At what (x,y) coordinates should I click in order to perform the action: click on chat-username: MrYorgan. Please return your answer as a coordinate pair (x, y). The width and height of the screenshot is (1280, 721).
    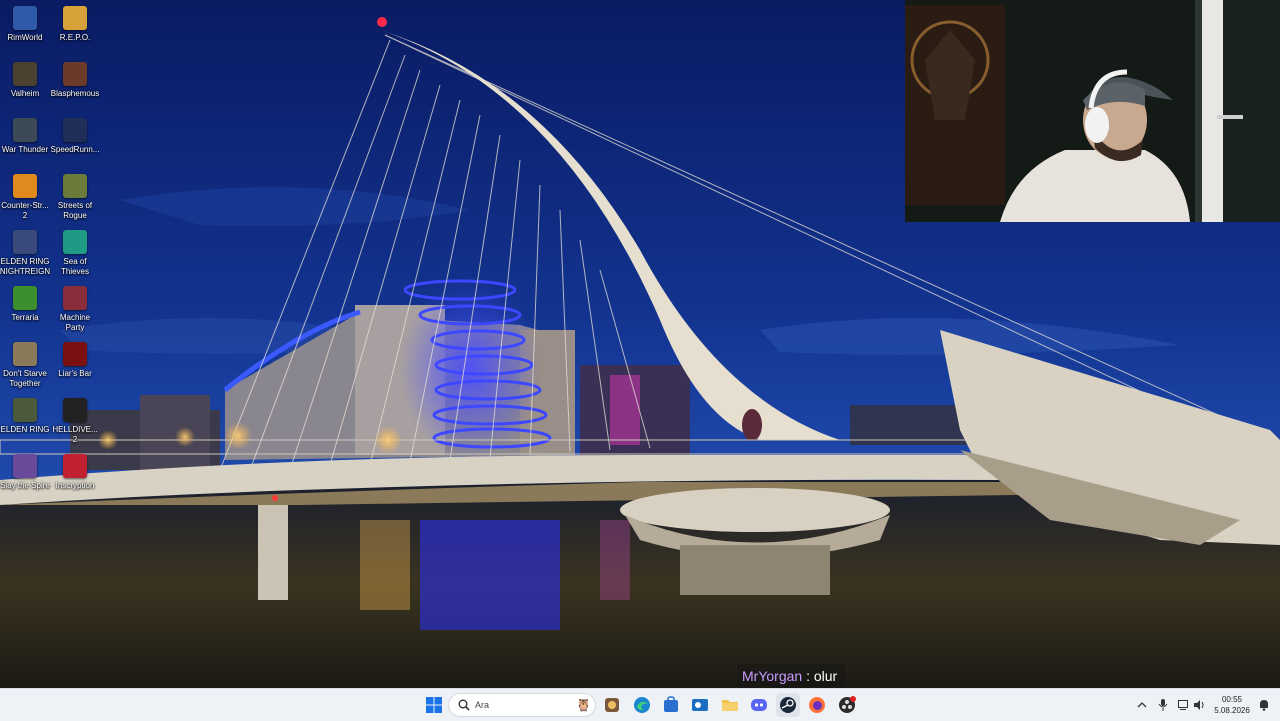
    Looking at the image, I should click on (772, 676).